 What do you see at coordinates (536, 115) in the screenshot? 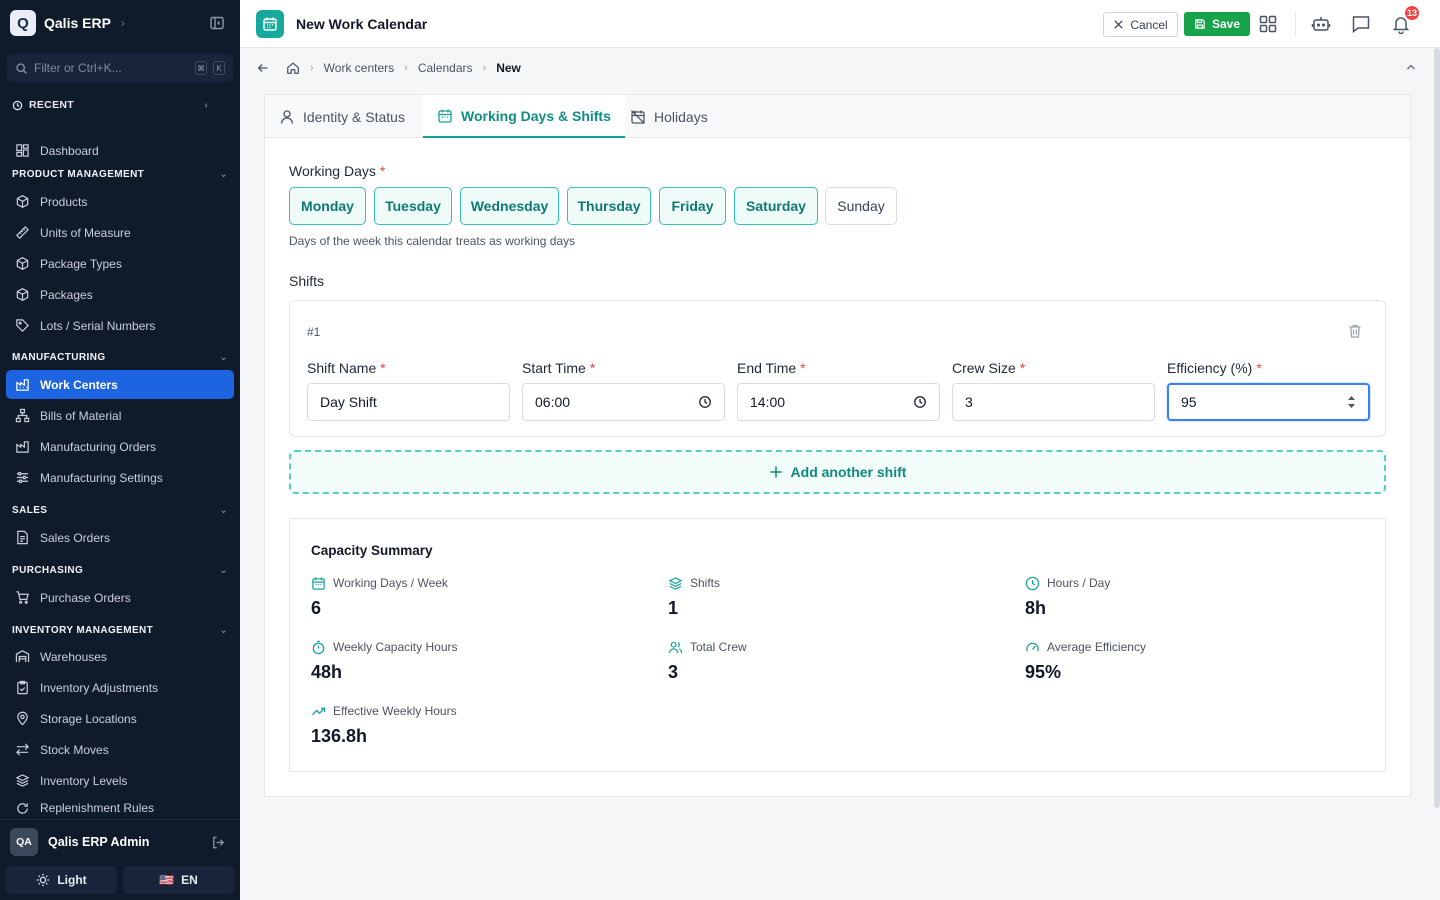
I see `tab-label: Working Days & Shifts` at bounding box center [536, 115].